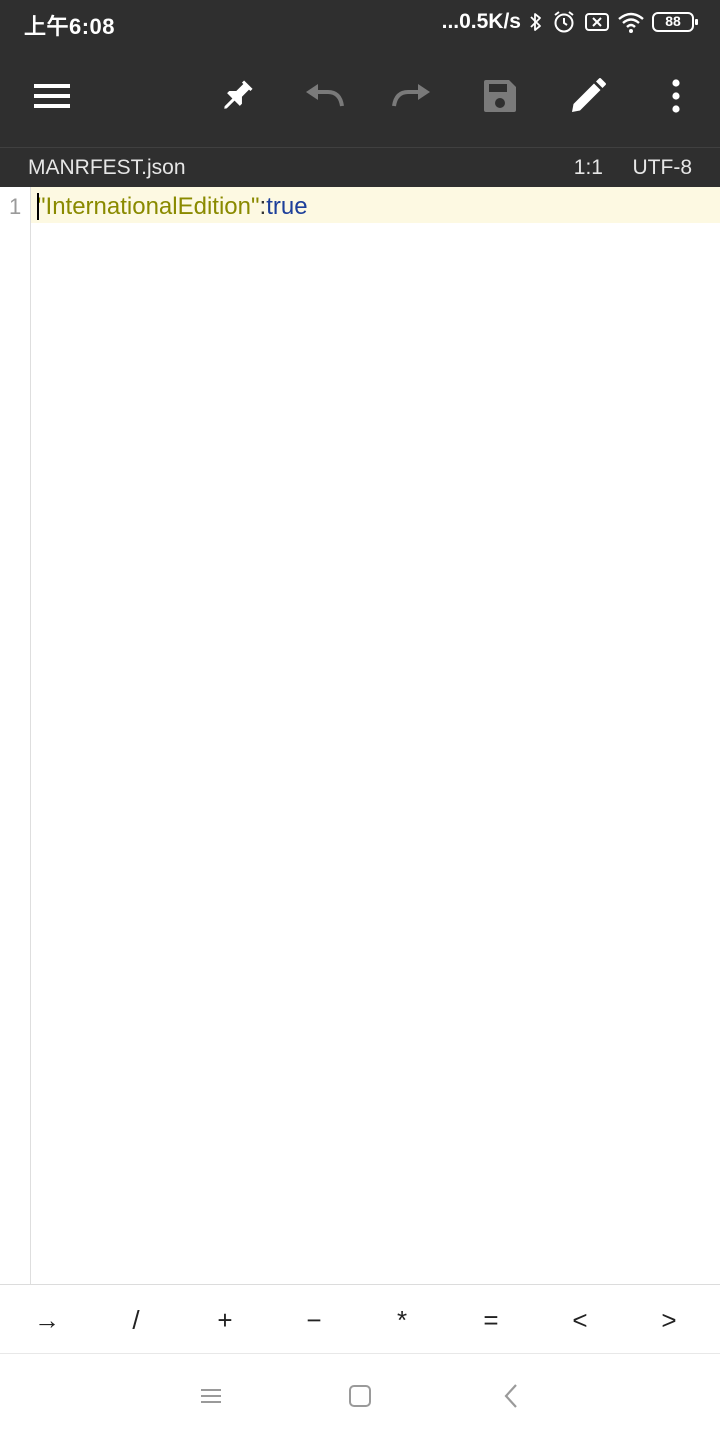  What do you see at coordinates (669, 1320) in the screenshot?
I see `symbol-key: >` at bounding box center [669, 1320].